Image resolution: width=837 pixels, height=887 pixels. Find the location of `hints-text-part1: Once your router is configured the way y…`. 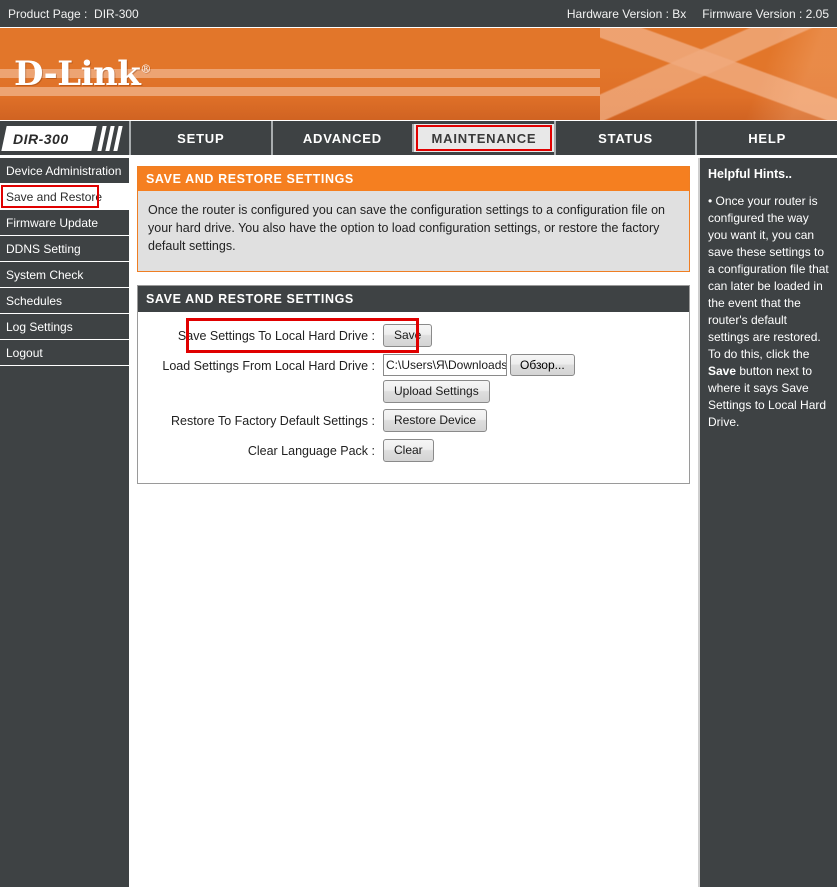

hints-text-part1: Once your router is configured the way y… is located at coordinates (768, 278).